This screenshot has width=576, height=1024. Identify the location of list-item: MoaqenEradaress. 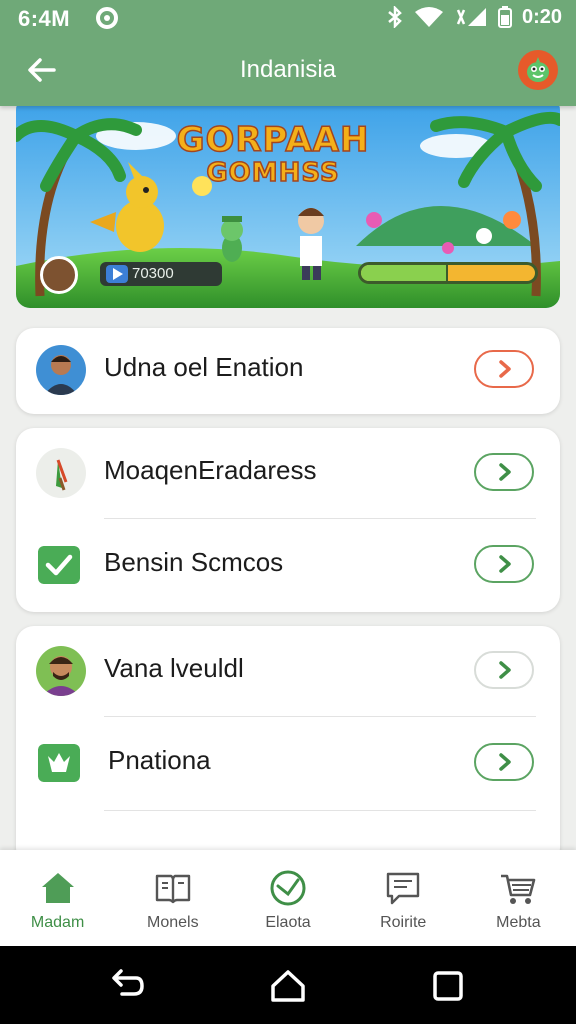
(288, 474).